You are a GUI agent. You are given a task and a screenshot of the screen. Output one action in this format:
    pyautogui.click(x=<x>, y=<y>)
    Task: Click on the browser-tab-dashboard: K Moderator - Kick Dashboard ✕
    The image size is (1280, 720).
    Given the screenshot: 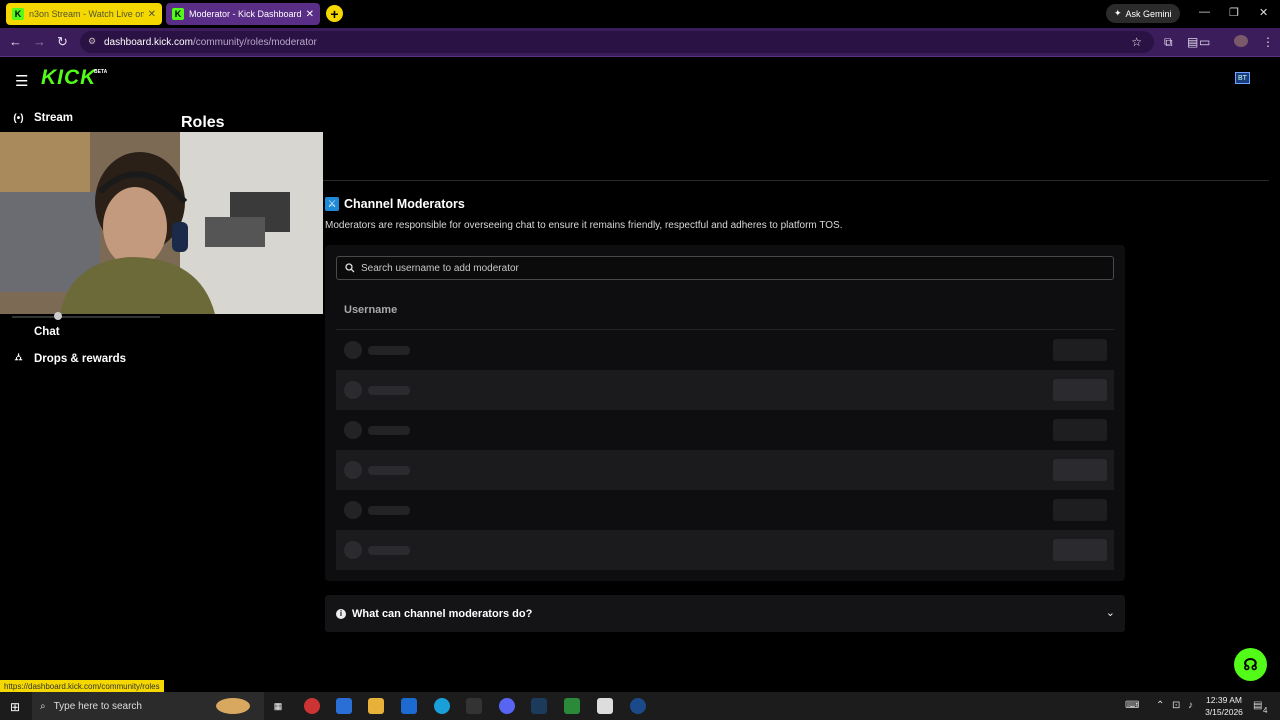 What is the action you would take?
    pyautogui.click(x=243, y=14)
    